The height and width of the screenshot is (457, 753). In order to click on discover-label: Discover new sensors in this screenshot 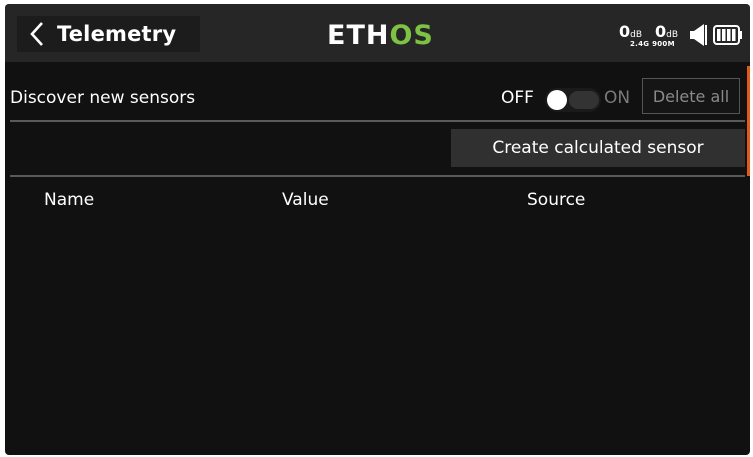, I will do `click(103, 98)`.